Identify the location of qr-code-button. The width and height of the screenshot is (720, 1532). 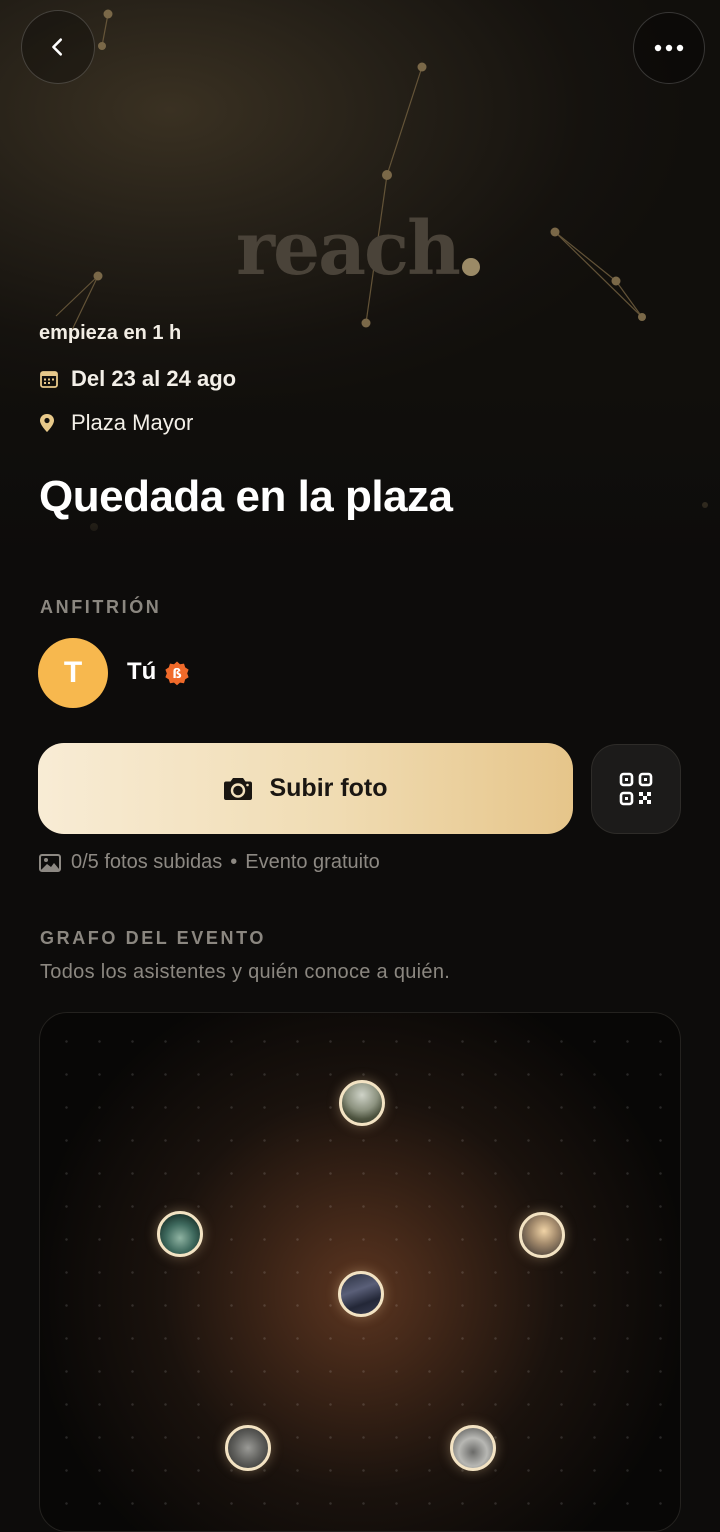
(636, 789).